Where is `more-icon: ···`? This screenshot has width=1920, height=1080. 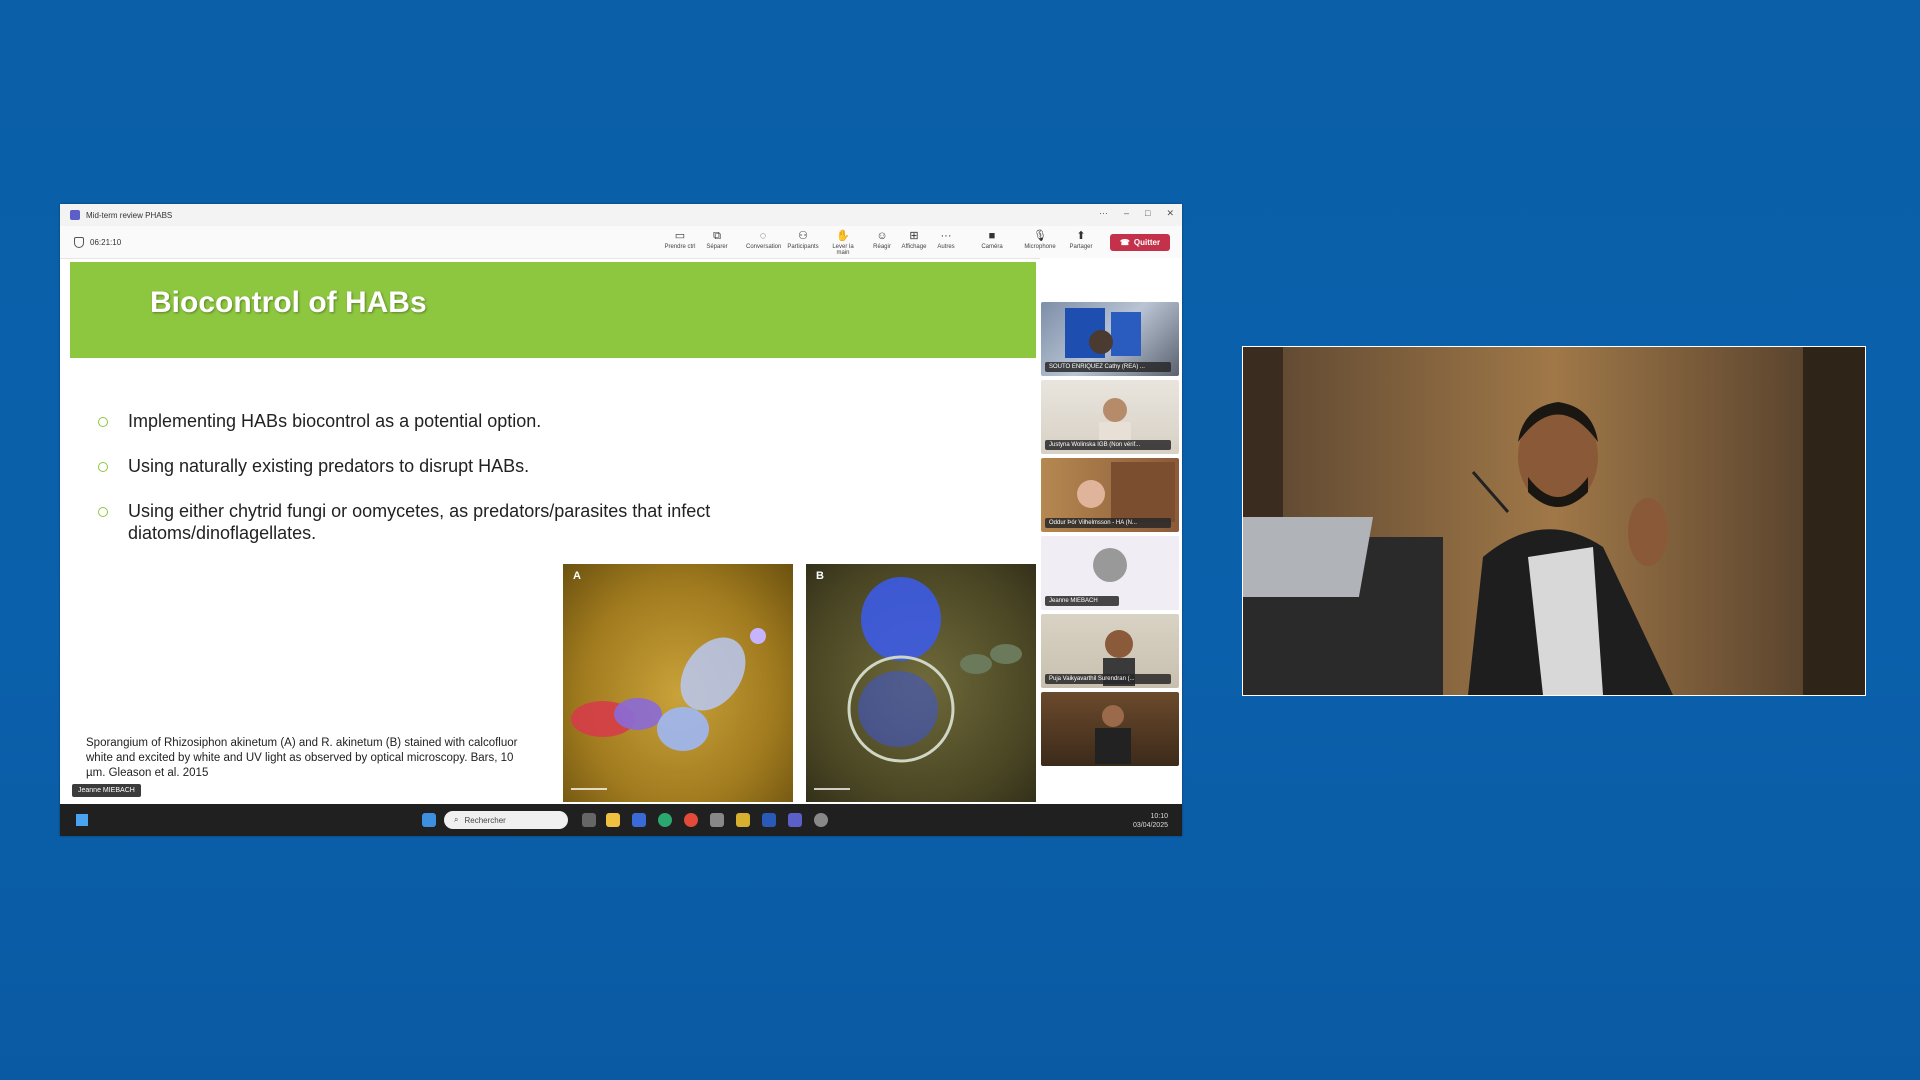
more-icon: ··· is located at coordinates (946, 236).